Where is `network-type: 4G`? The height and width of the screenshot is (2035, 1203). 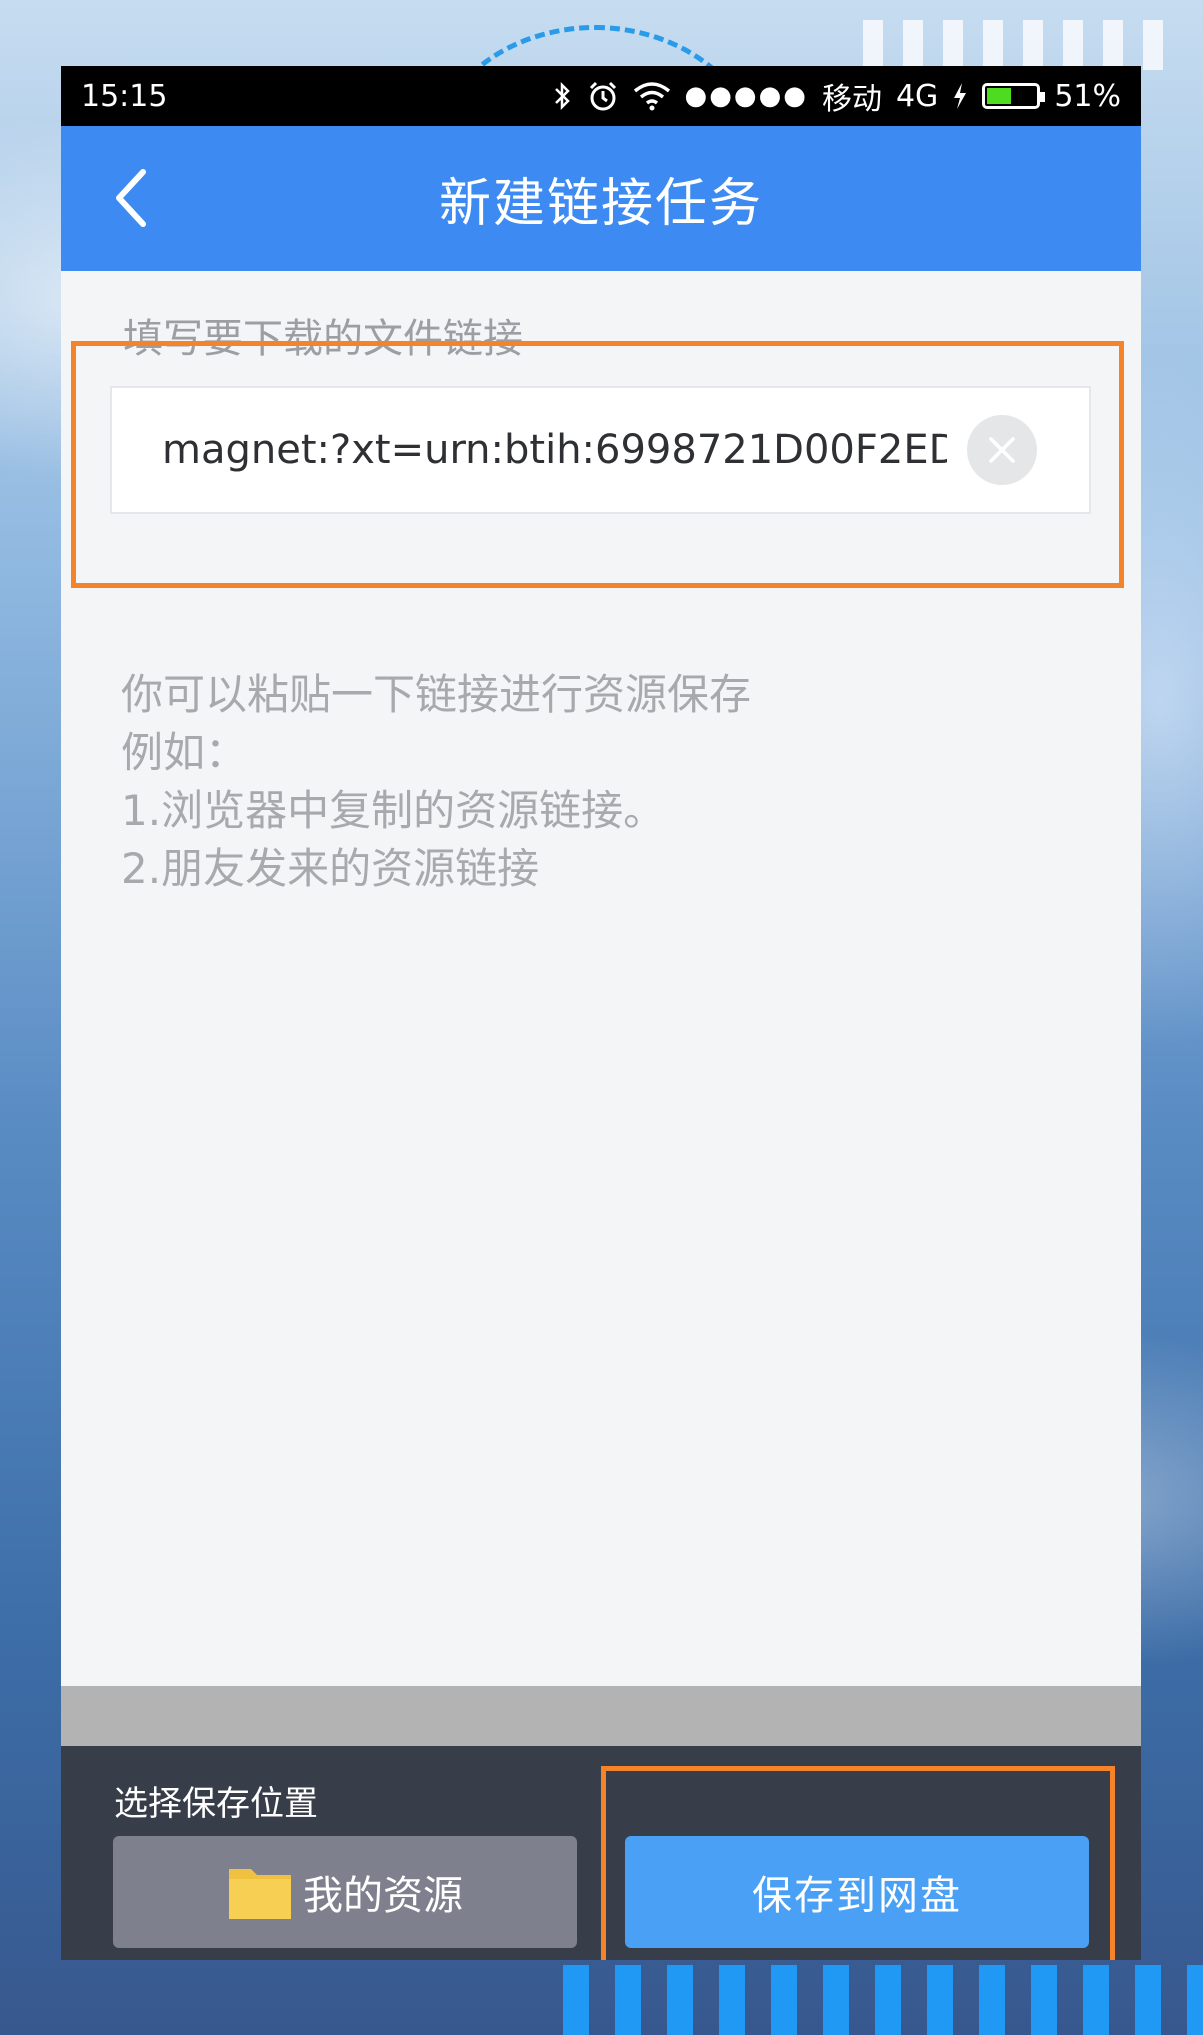
network-type: 4G is located at coordinates (917, 96).